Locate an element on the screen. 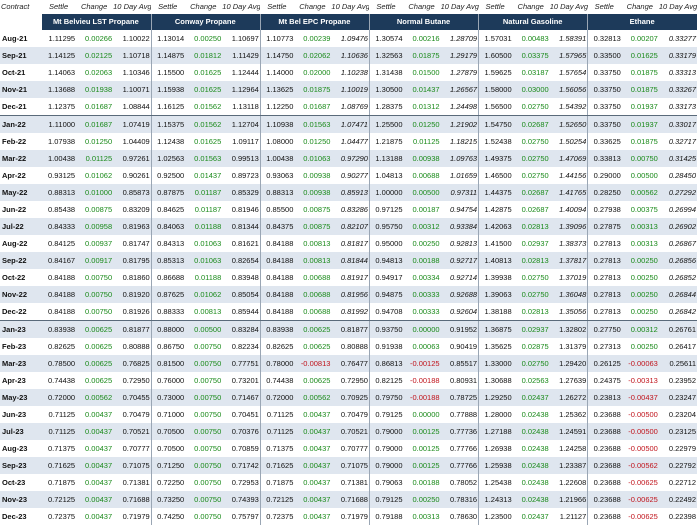 The image size is (697, 525). ten-day-avg-cell: 0.71381 is located at coordinates (132, 482).